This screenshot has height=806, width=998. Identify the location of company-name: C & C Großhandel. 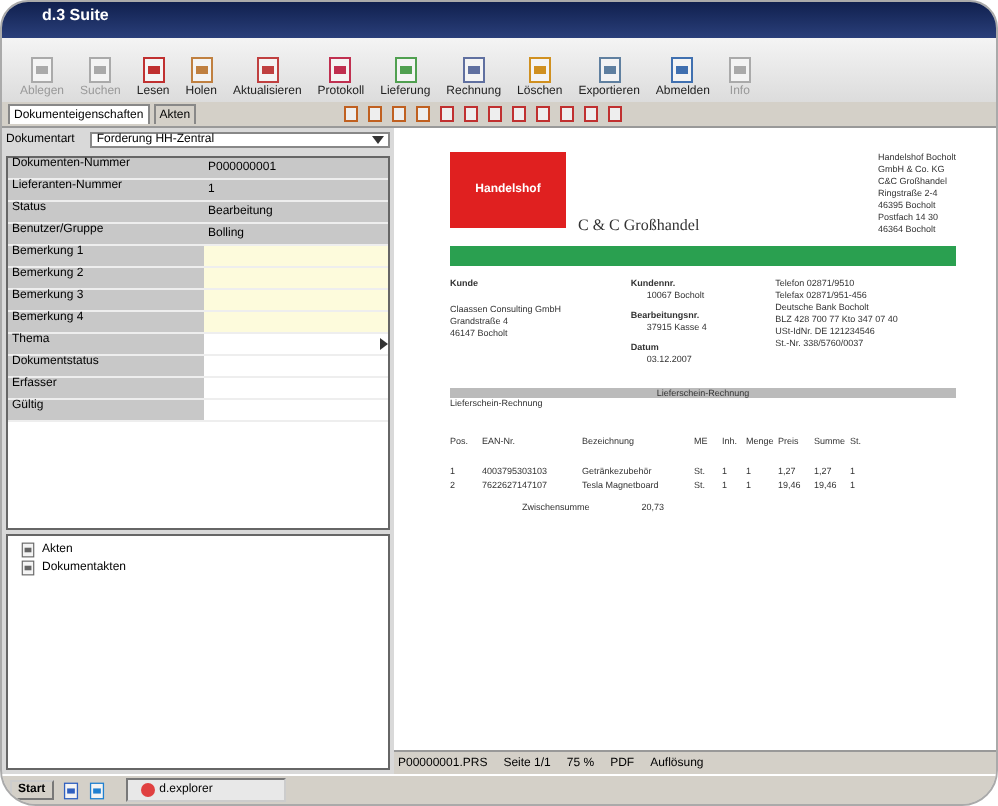
(639, 225).